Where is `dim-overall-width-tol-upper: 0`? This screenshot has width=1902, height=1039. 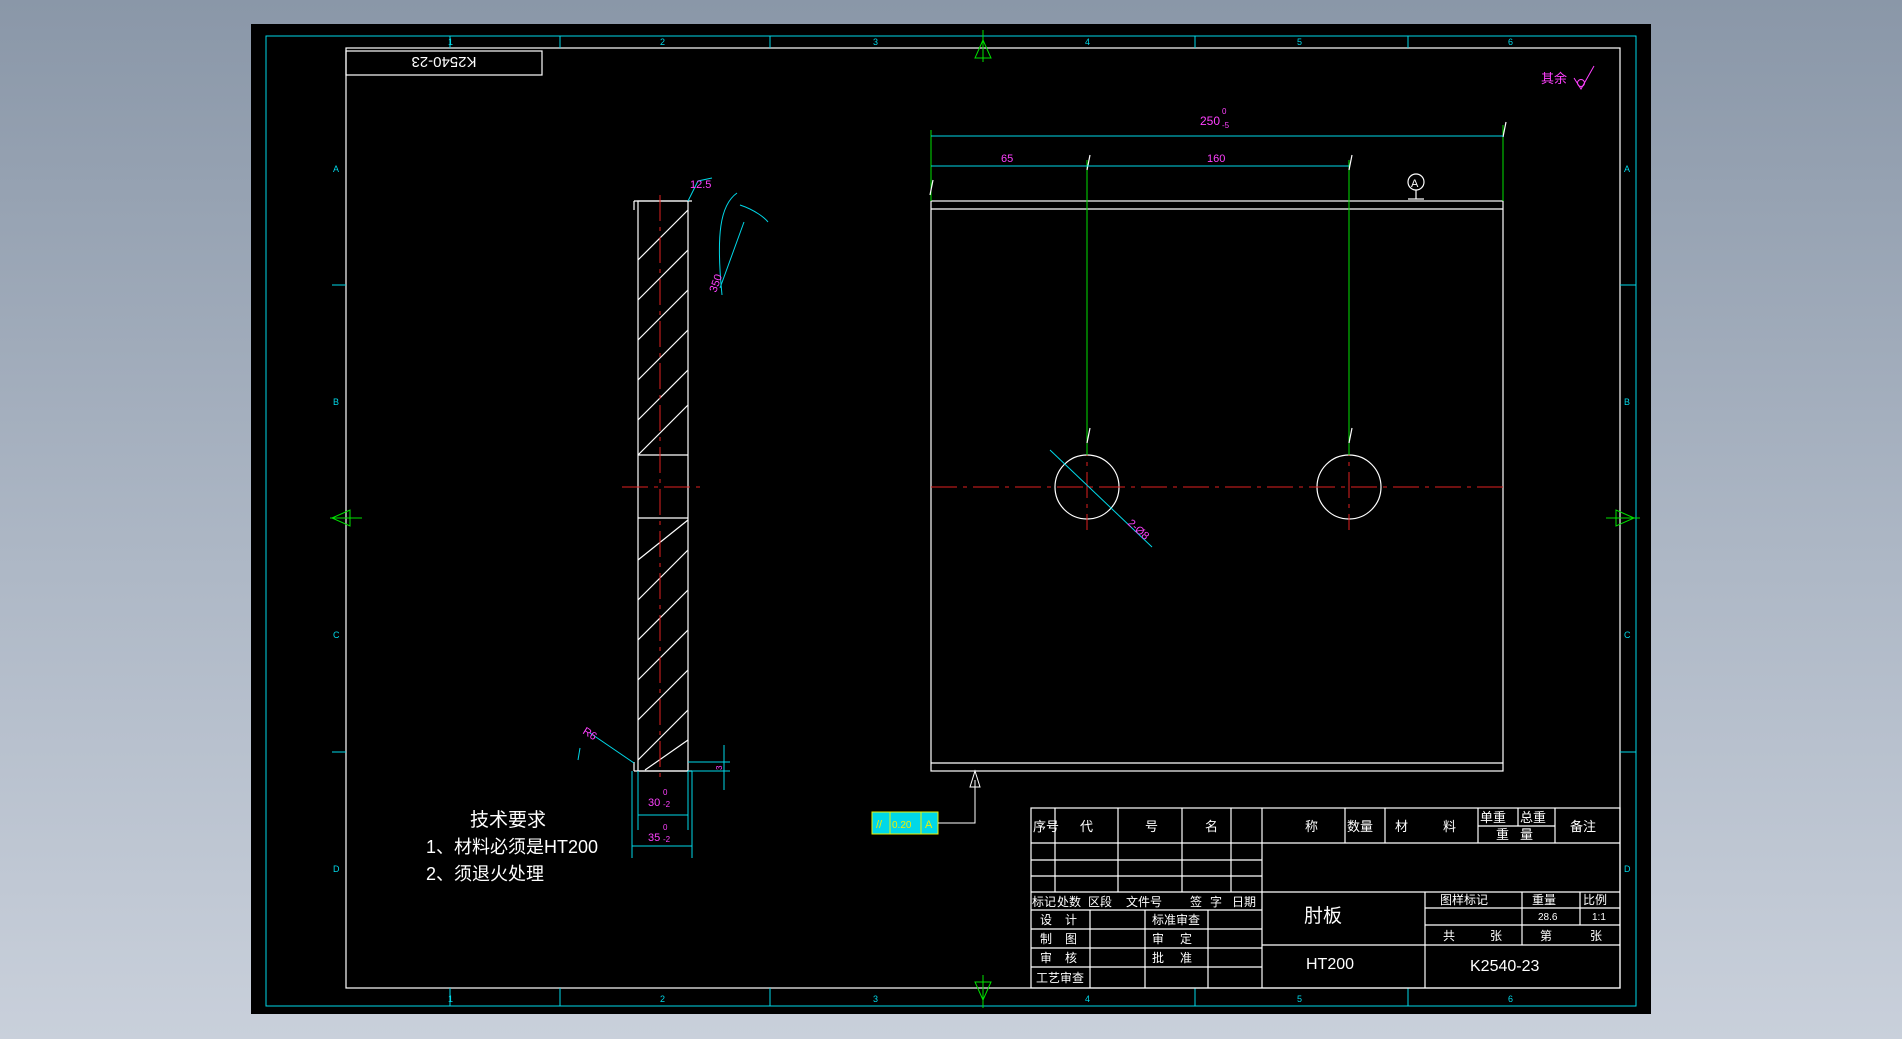 dim-overall-width-tol-upper: 0 is located at coordinates (1224, 111).